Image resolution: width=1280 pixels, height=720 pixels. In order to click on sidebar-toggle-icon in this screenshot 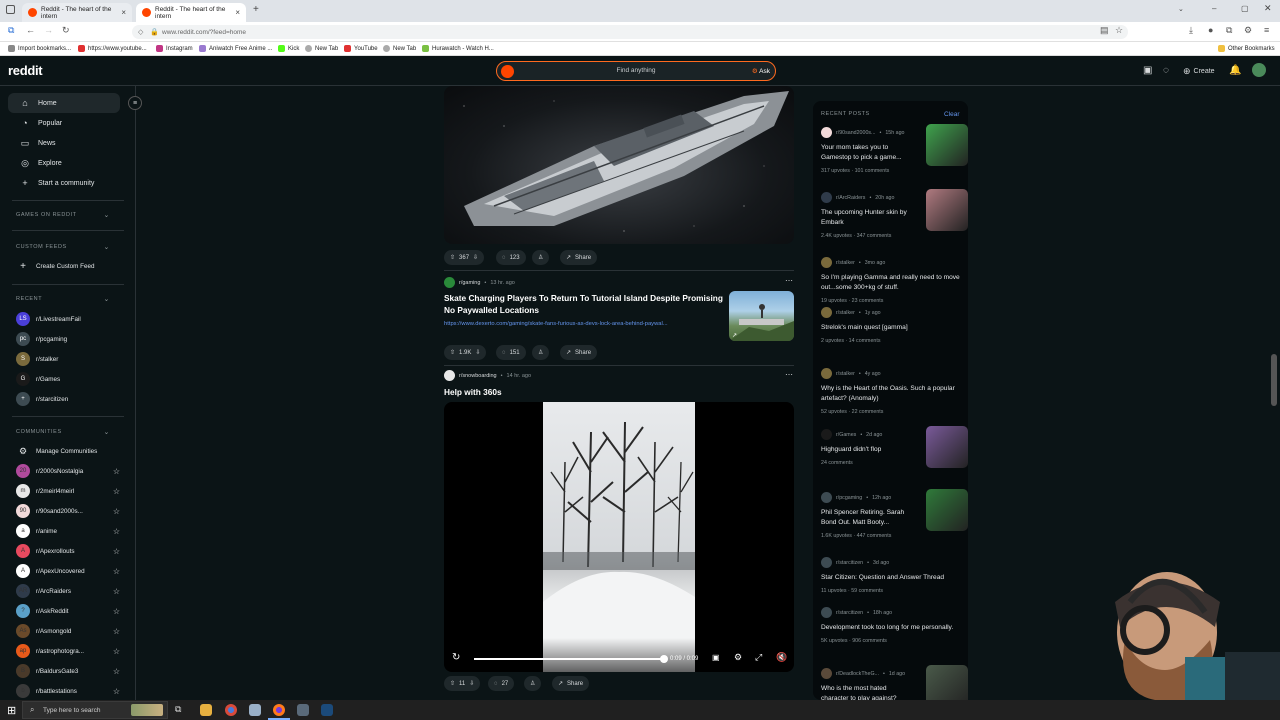, I will do `click(10, 9)`.